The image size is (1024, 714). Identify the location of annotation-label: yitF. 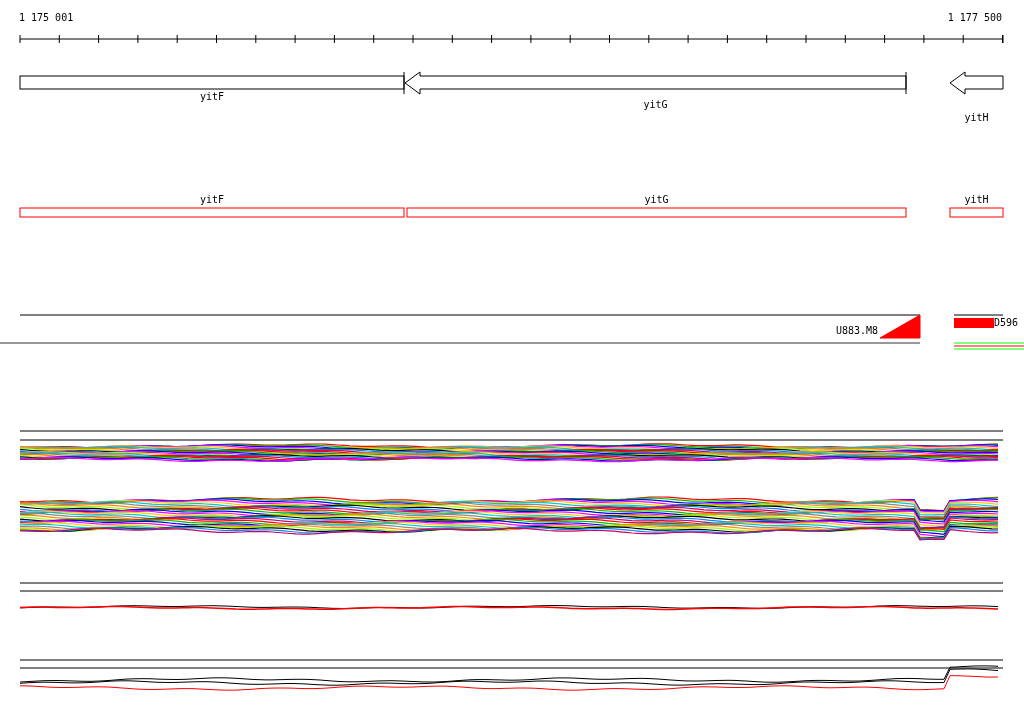
(212, 200).